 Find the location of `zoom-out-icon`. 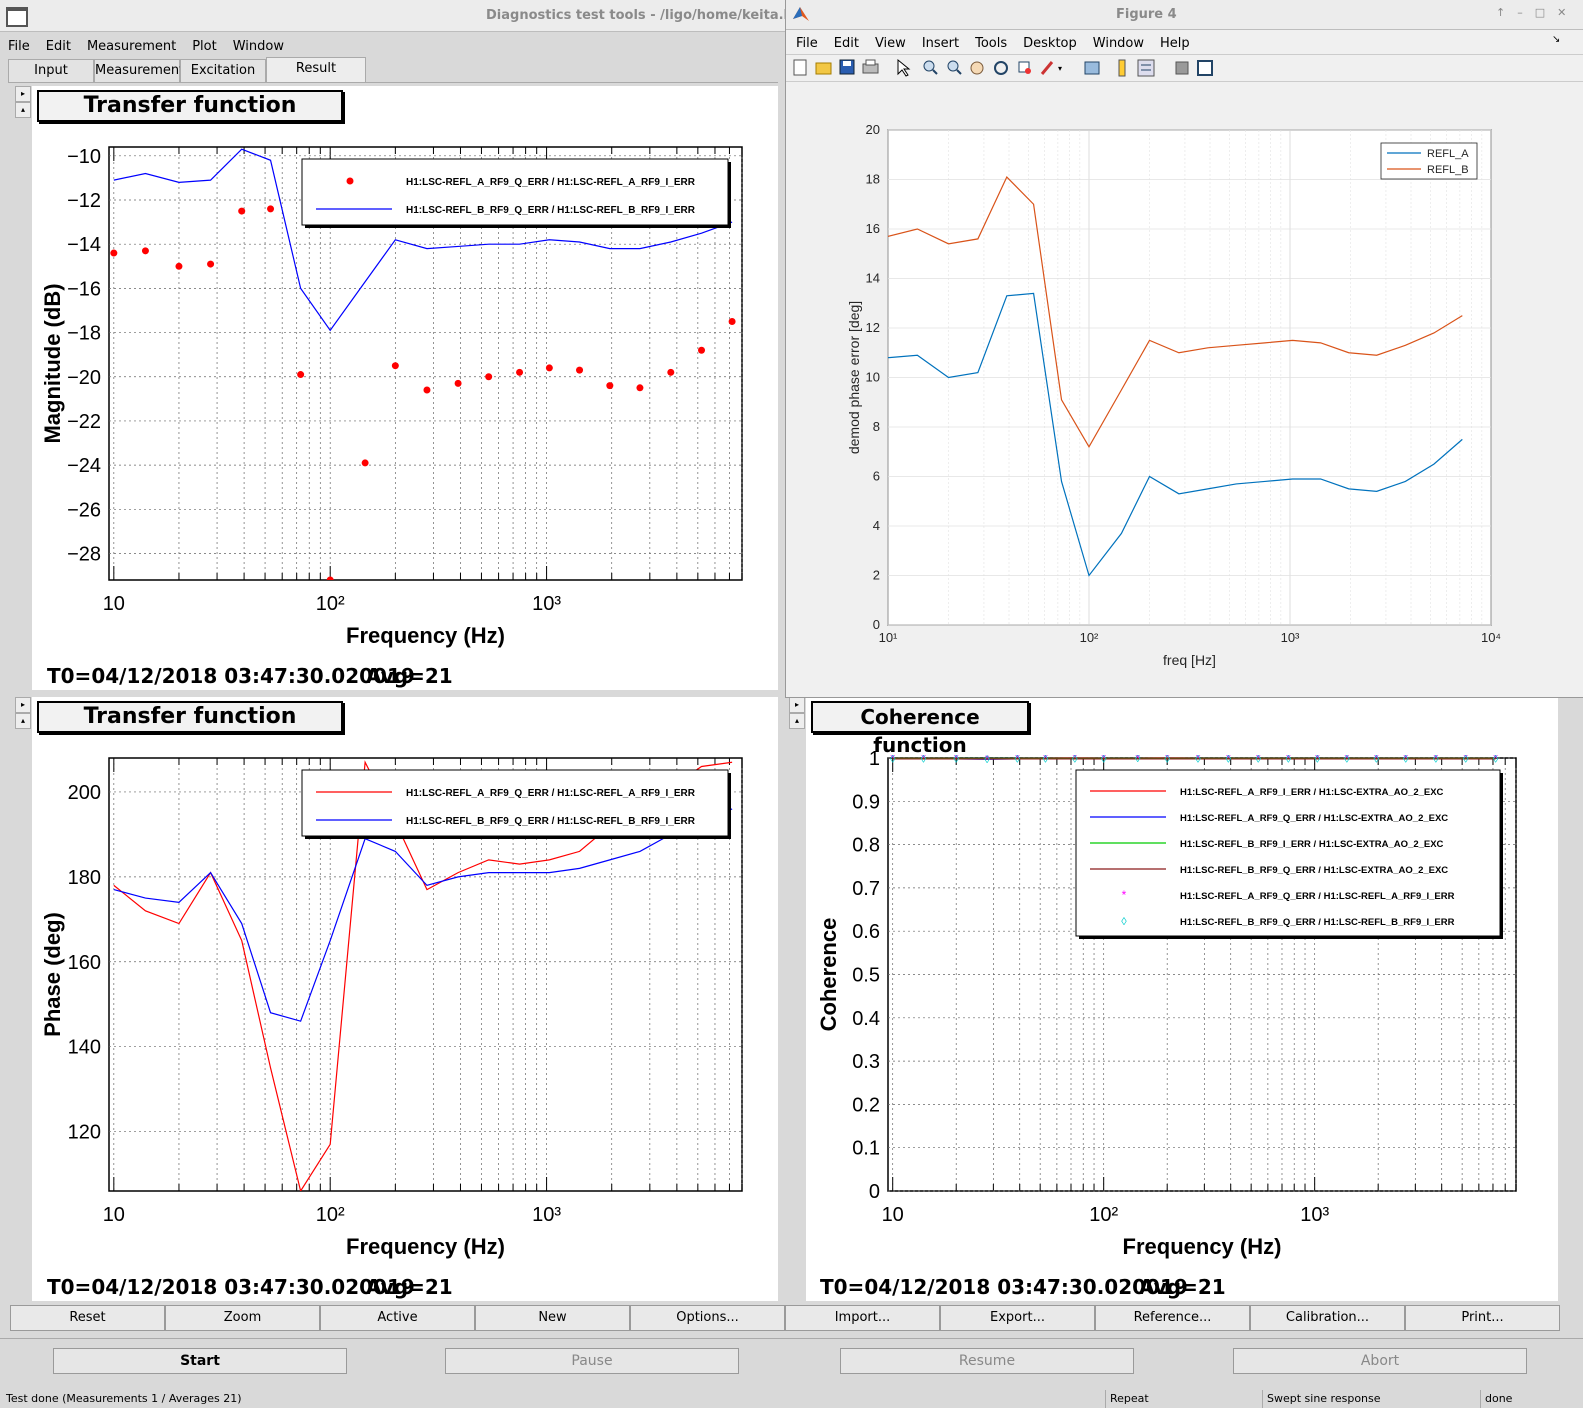

zoom-out-icon is located at coordinates (954, 67).